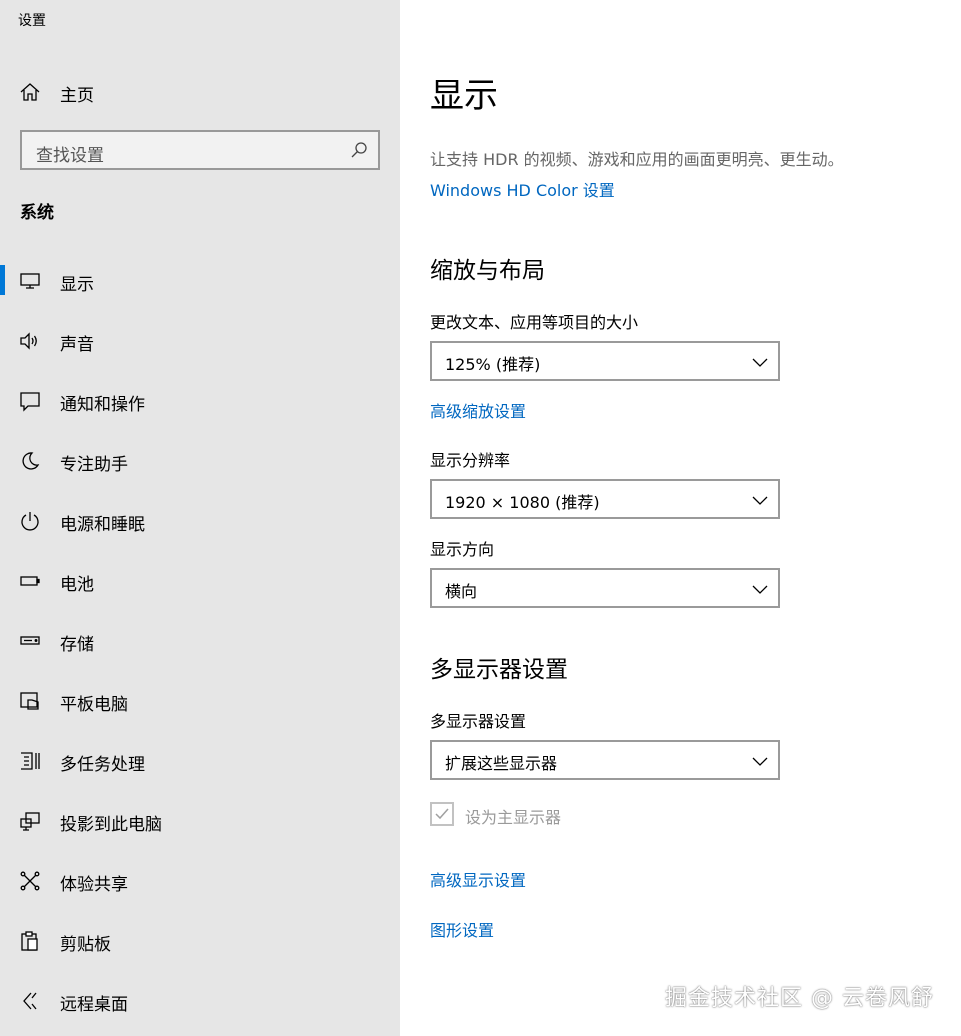 The width and height of the screenshot is (961, 1036). What do you see at coordinates (85, 945) in the screenshot?
I see `sidebar-item-label: 剪贴板` at bounding box center [85, 945].